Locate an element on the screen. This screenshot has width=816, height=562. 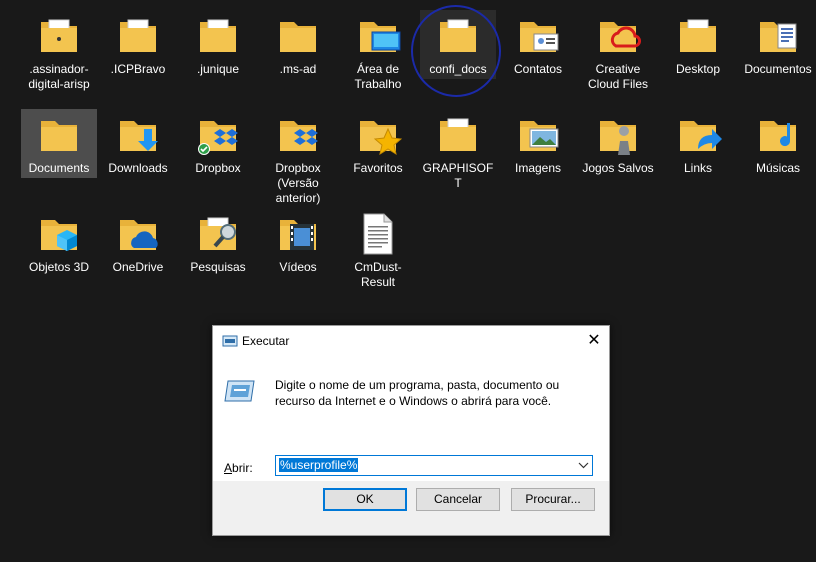
folder-item-videos: Vídeos is located at coordinates (298, 241).